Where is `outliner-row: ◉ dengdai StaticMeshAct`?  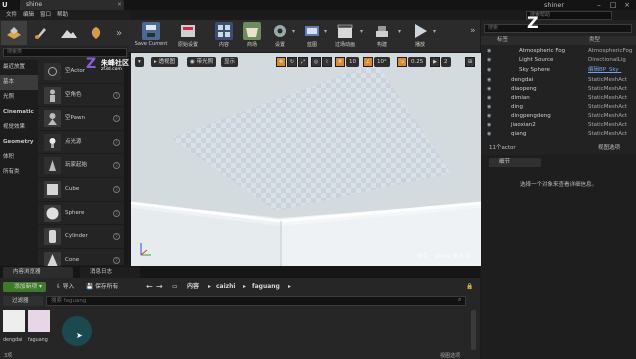 outliner-row: ◉ dengdai StaticMeshAct is located at coordinates (558, 80).